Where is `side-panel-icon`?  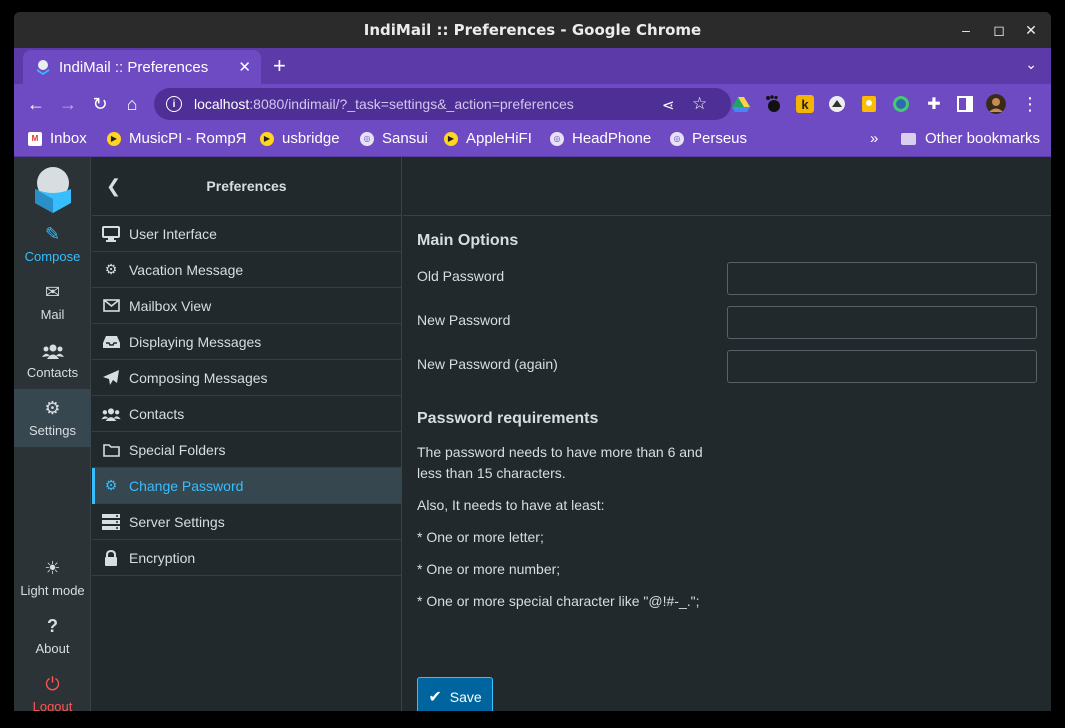
side-panel-icon is located at coordinates (965, 104).